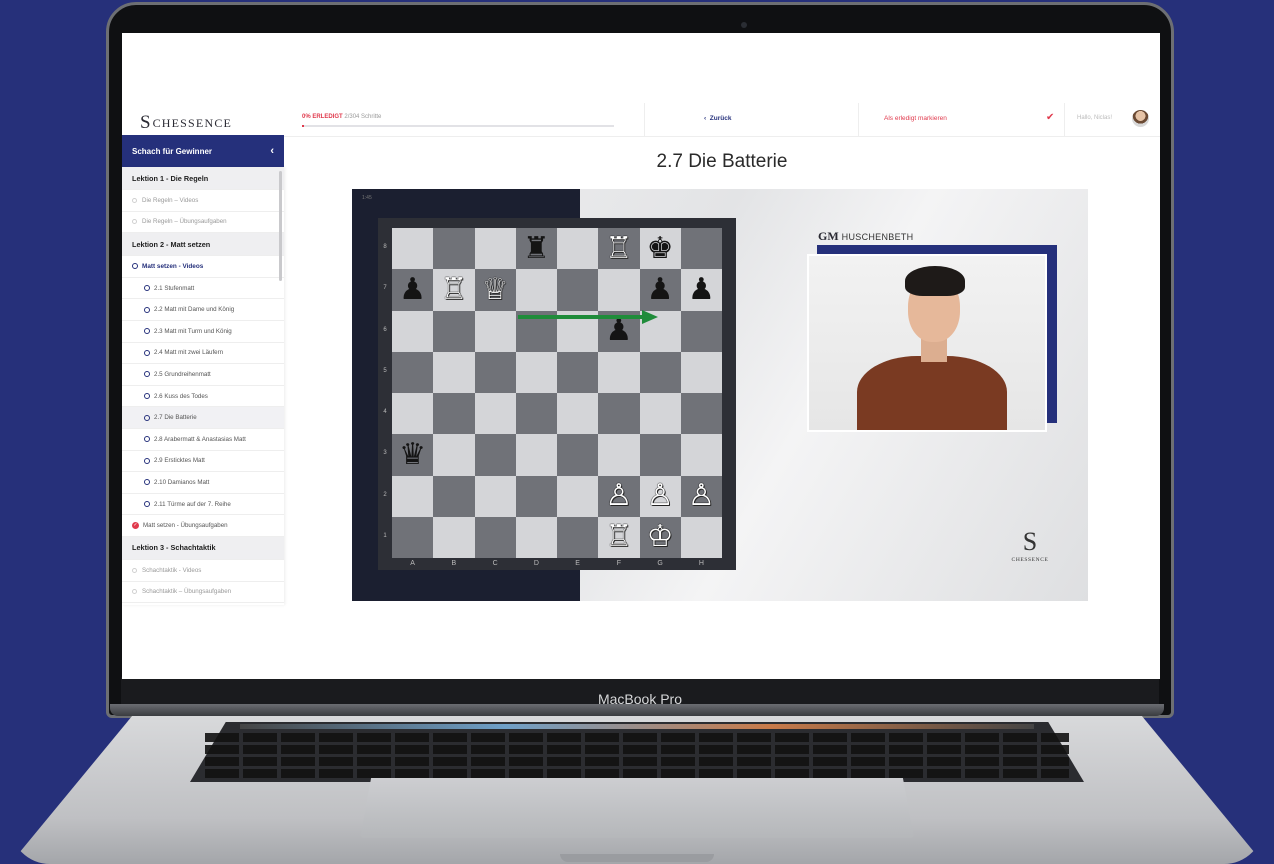 This screenshot has height=864, width=1274. I want to click on lesson-header-1: Lektion 1 - Die Regeln, so click(203, 178).